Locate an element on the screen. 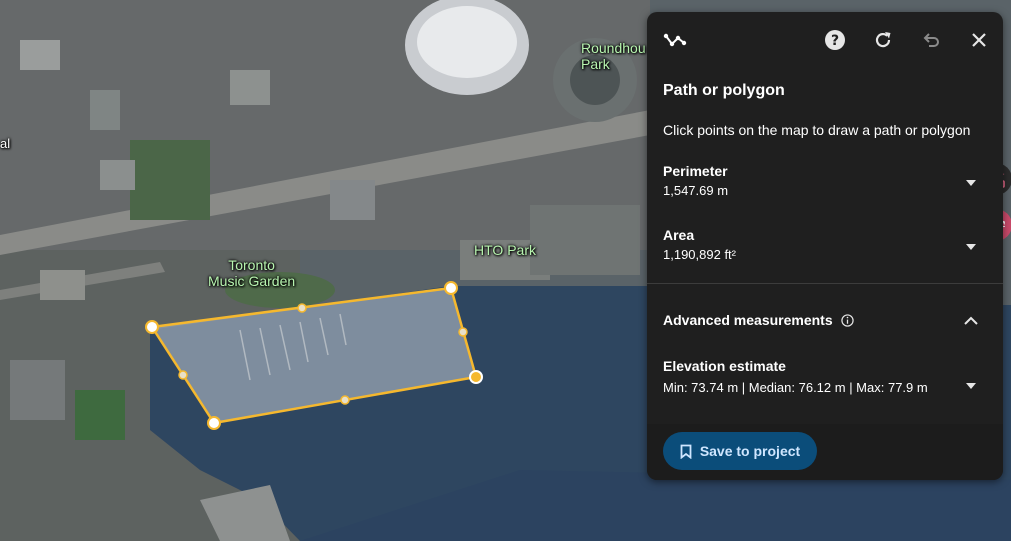 The width and height of the screenshot is (1011, 541). perimeter-label: Perimeter is located at coordinates (695, 171).